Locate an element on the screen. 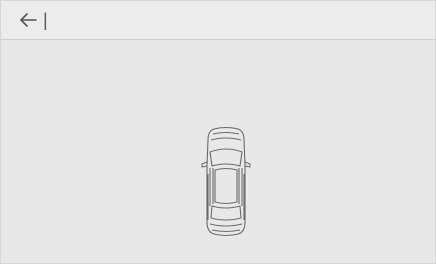  top-bar: | is located at coordinates (218, 20).